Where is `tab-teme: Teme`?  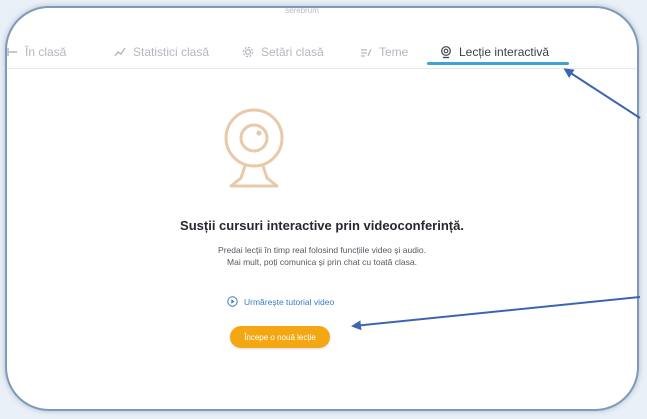
tab-teme: Teme is located at coordinates (383, 52).